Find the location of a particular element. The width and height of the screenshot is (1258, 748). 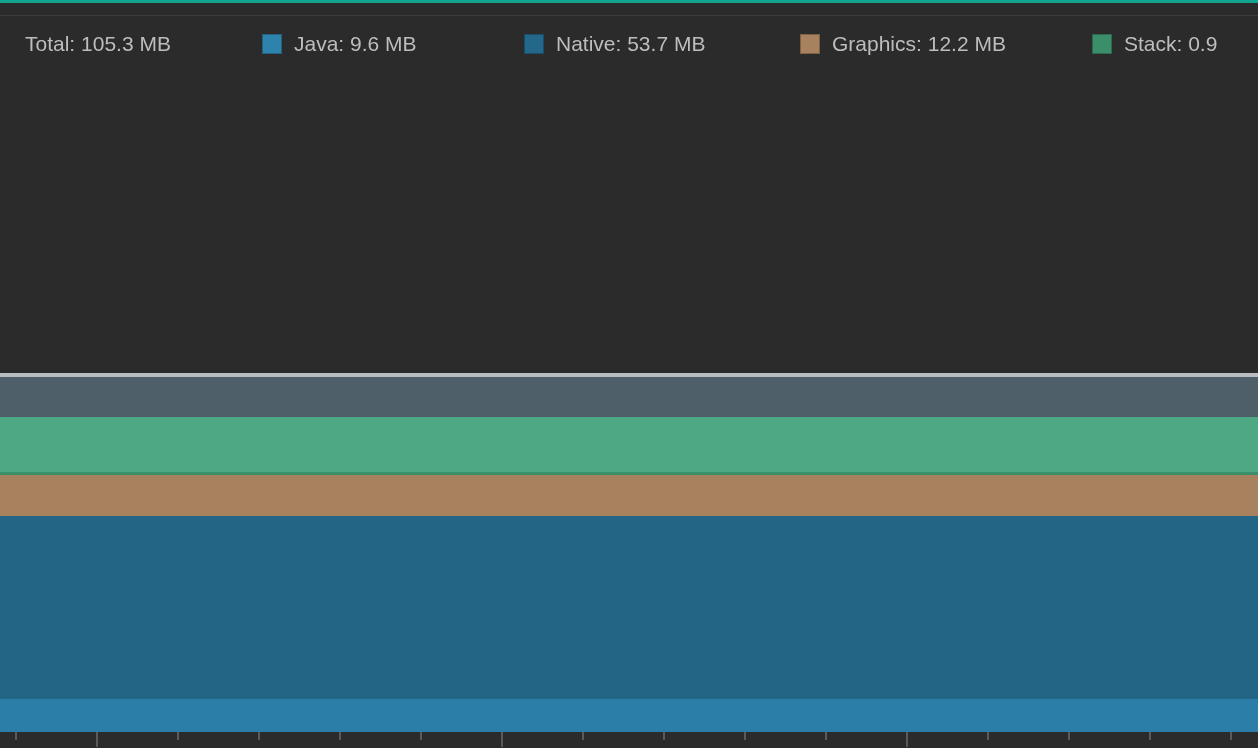

legend-label: Stack: 0.9 is located at coordinates (1171, 43).